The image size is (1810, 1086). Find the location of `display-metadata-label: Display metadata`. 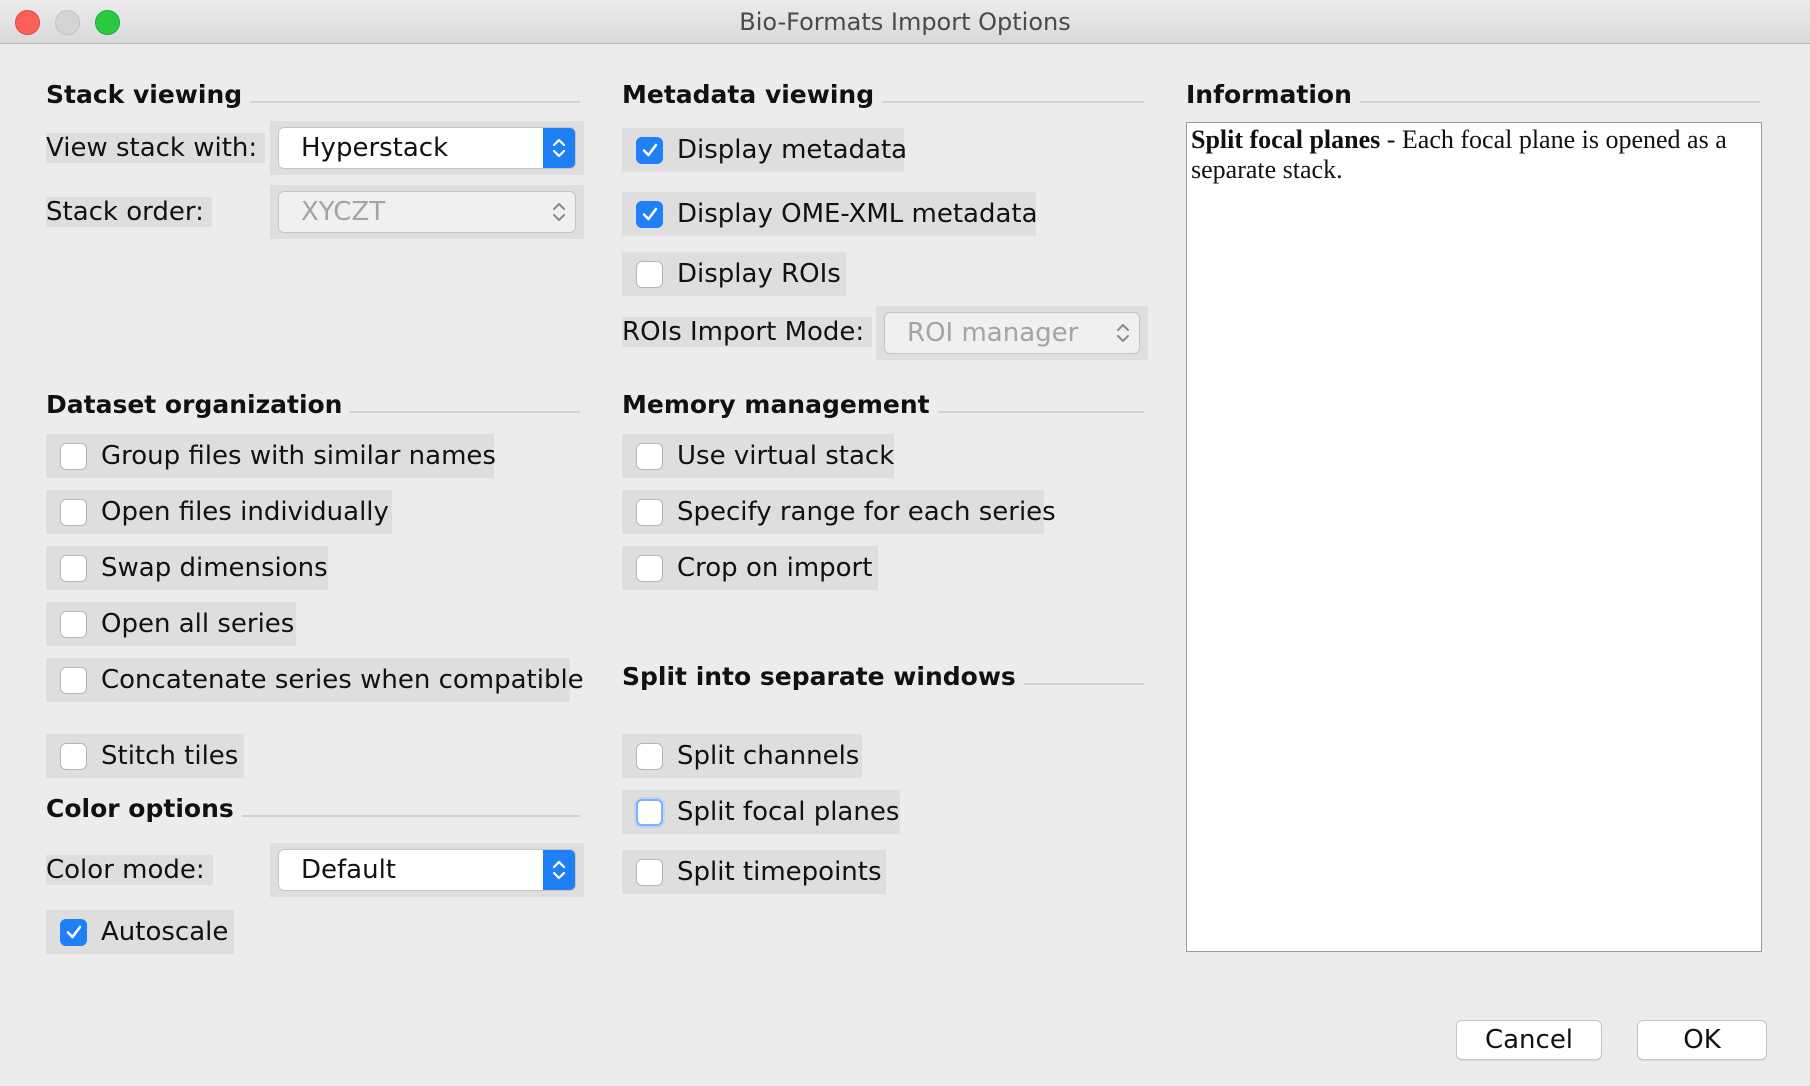

display-metadata-label: Display metadata is located at coordinates (792, 150).